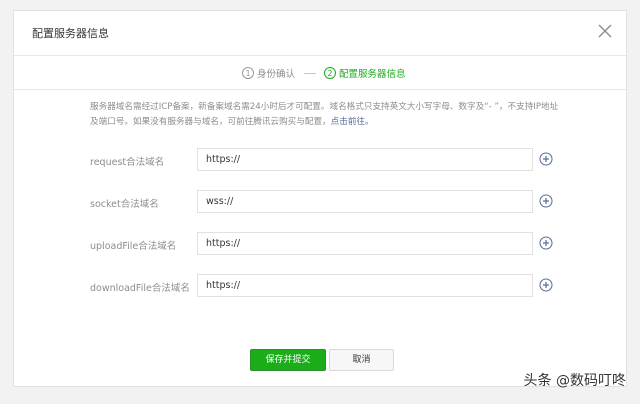 This screenshot has height=404, width=640. Describe the element at coordinates (70, 33) in the screenshot. I see `dialog-title: 配置服务器信息` at that location.